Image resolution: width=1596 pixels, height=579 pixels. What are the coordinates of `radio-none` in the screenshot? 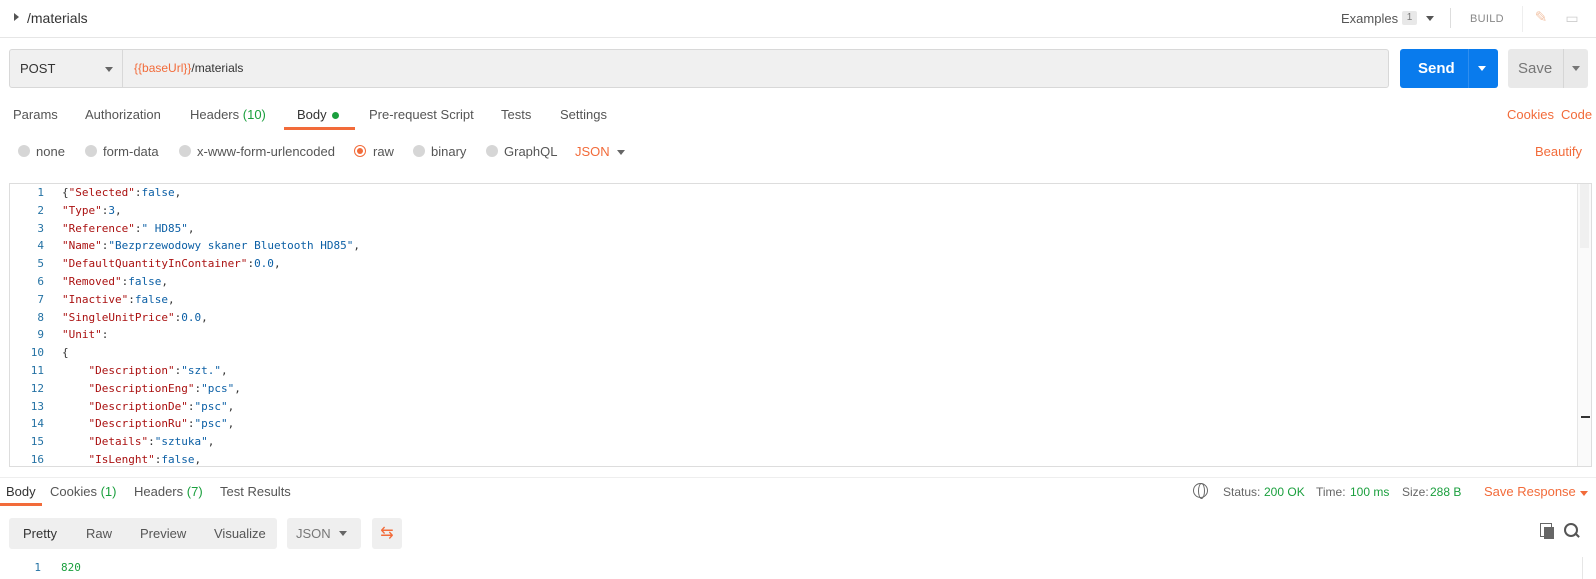 It's located at (24, 151).